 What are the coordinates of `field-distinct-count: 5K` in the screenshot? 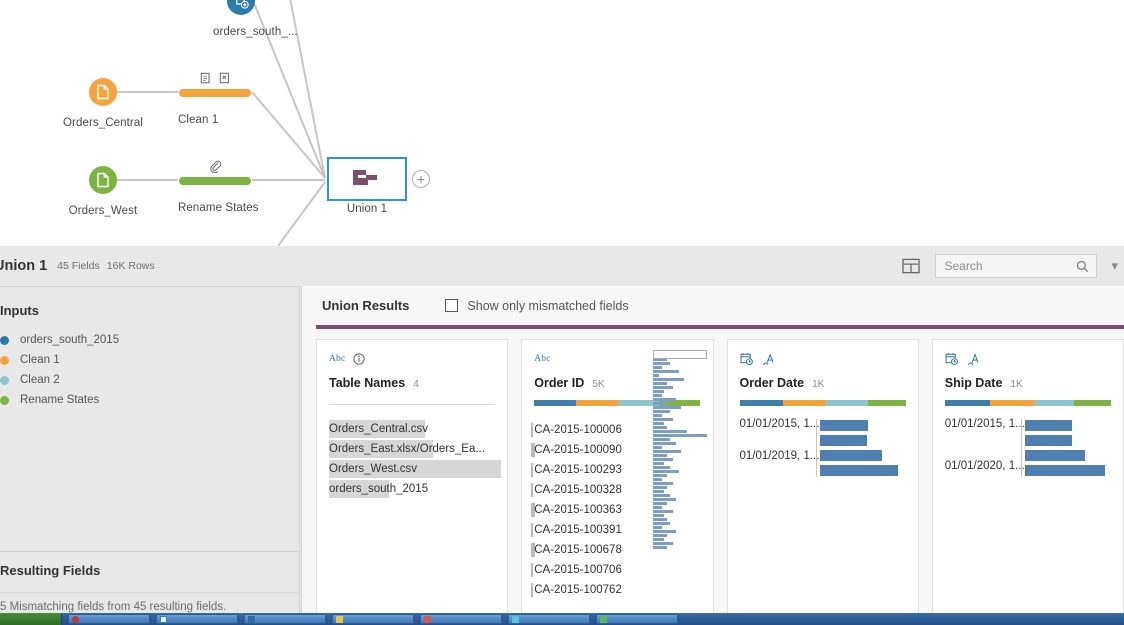 It's located at (598, 384).